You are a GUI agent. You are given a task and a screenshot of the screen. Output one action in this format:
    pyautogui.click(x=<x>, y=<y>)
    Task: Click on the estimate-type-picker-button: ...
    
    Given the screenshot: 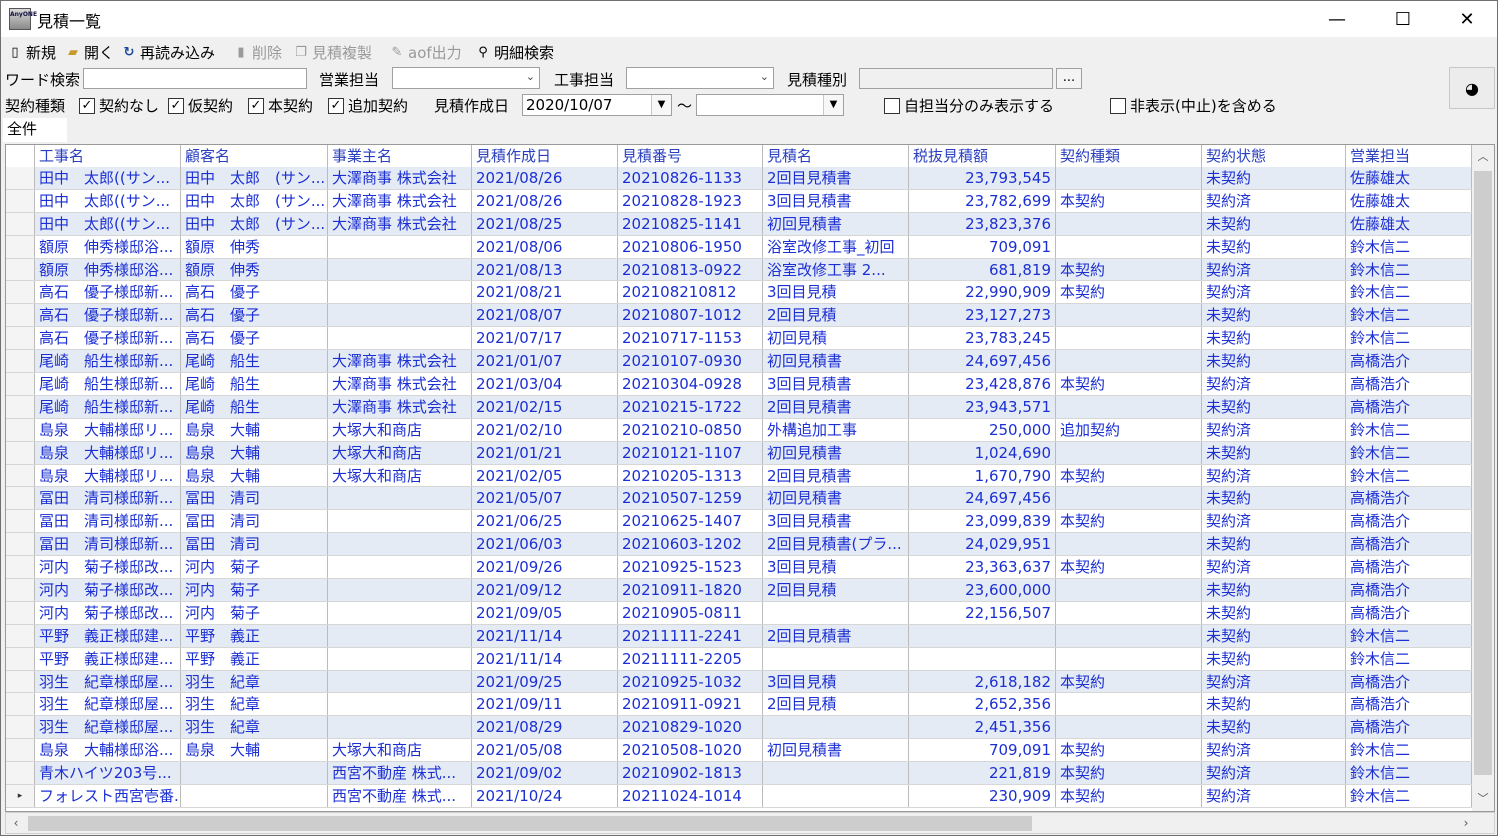 What is the action you would take?
    pyautogui.click(x=1069, y=78)
    